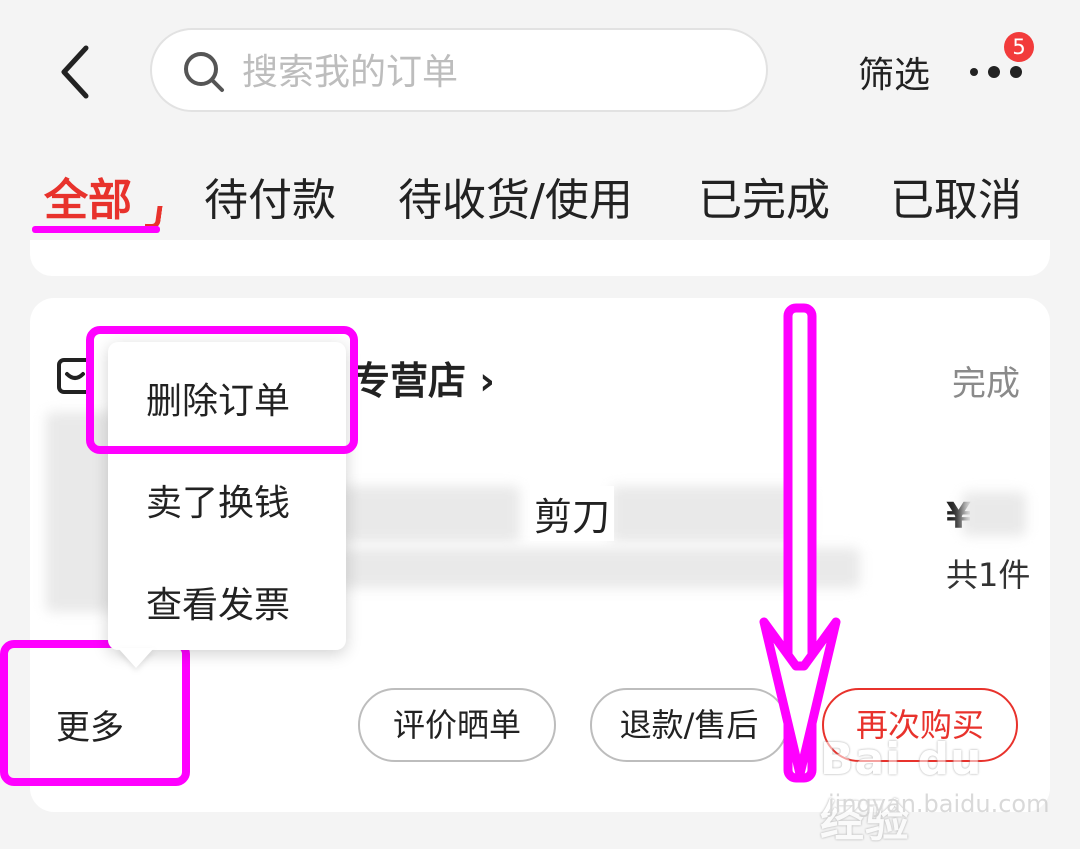 The image size is (1080, 849). Describe the element at coordinates (136, 658) in the screenshot. I see `popup-caret` at that location.